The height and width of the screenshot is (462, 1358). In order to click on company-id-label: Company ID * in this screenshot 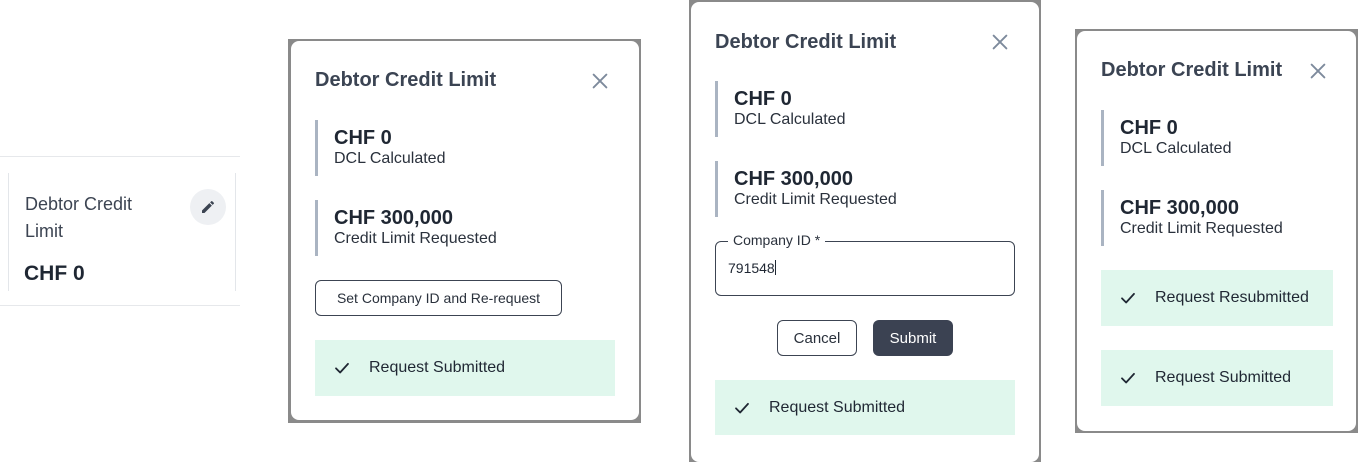, I will do `click(777, 240)`.